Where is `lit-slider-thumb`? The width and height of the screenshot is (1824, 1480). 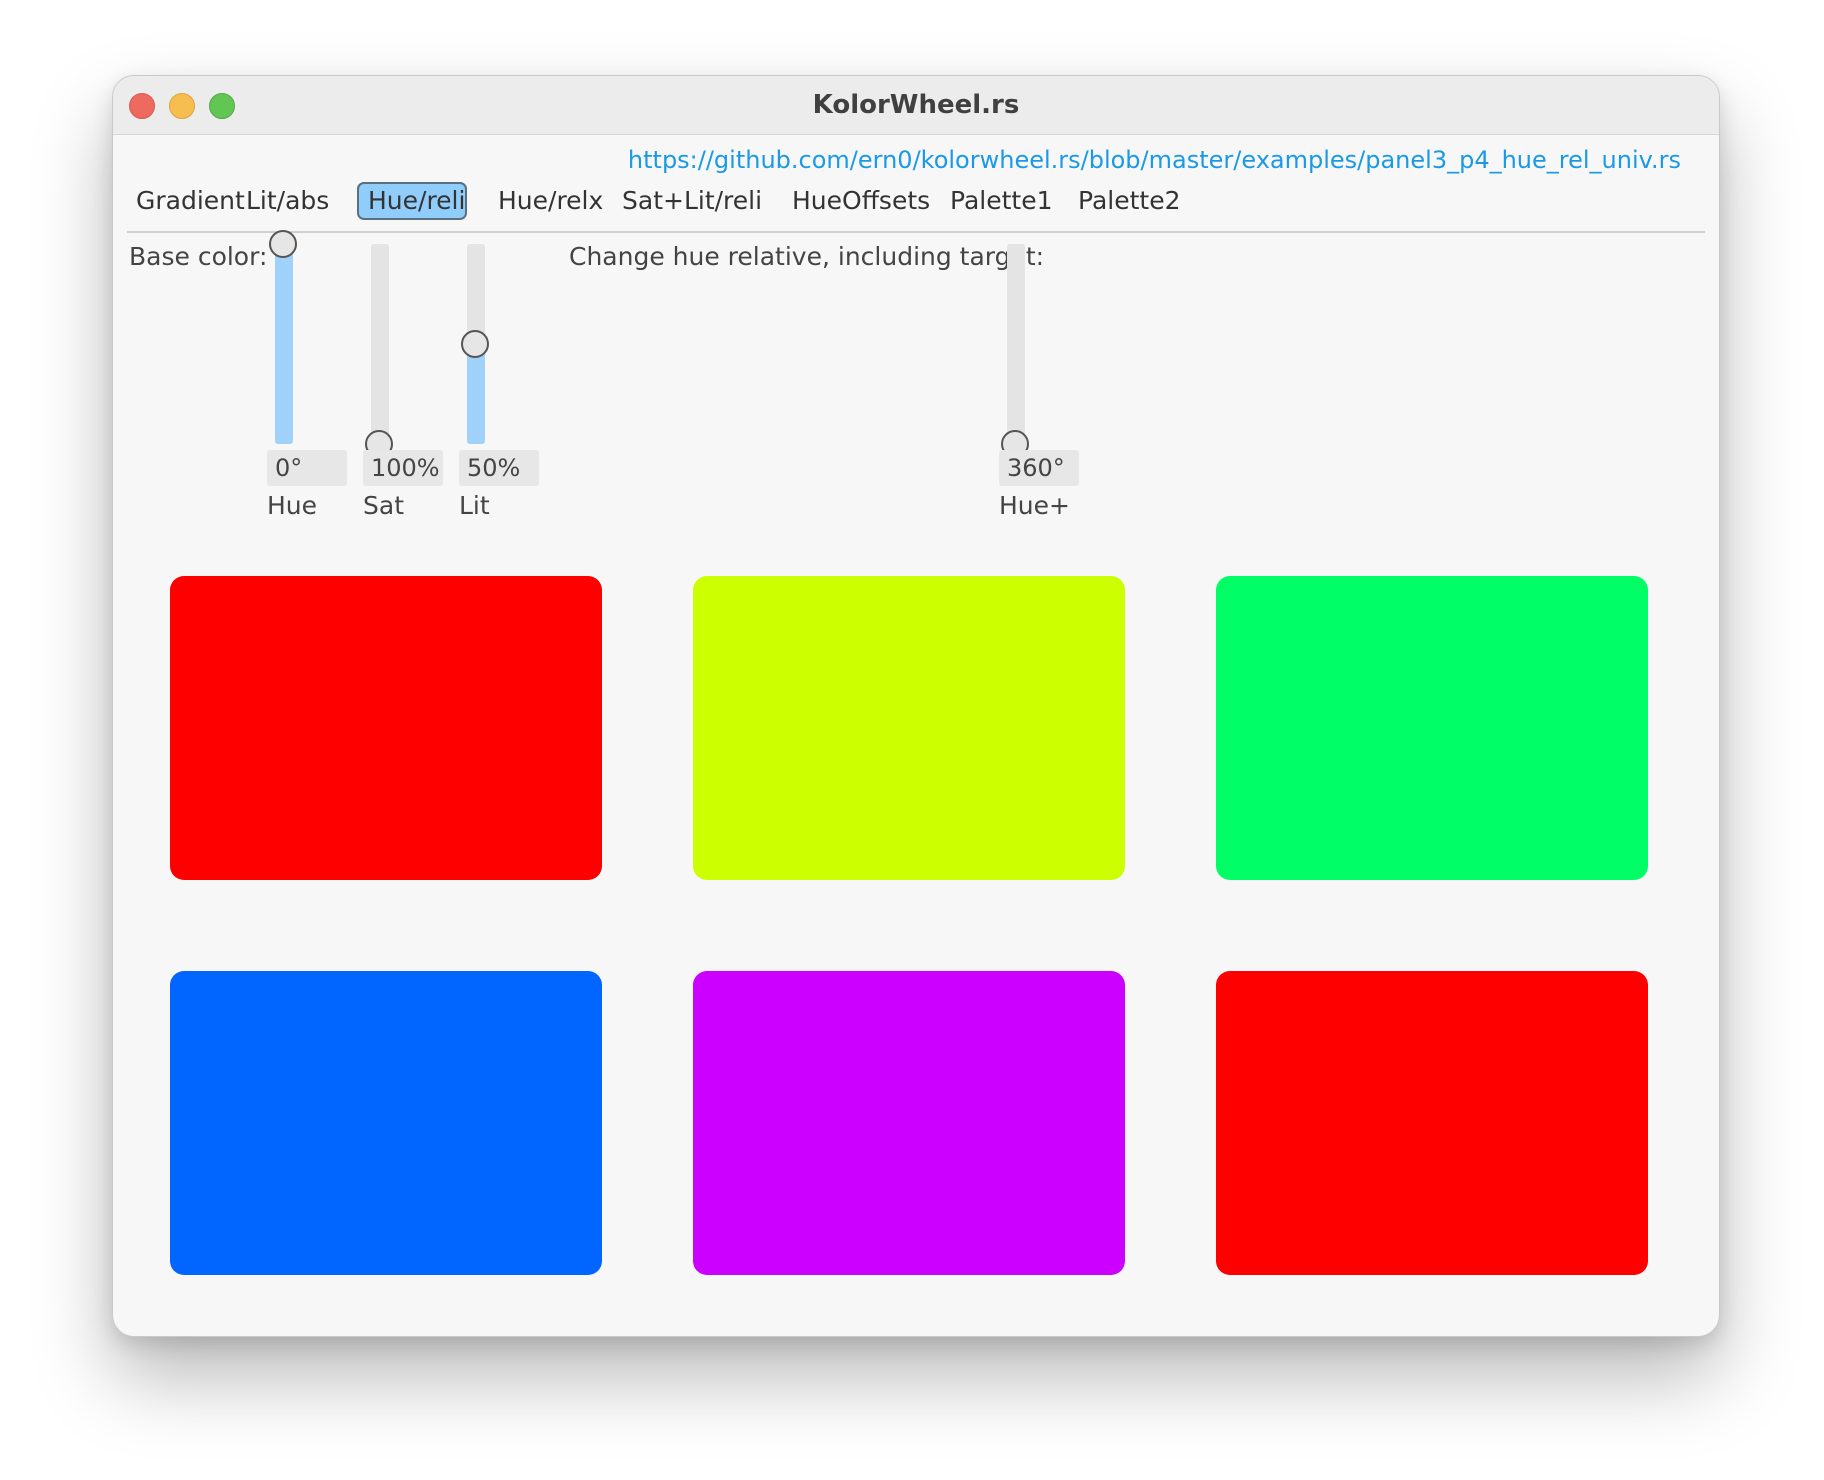
lit-slider-thumb is located at coordinates (475, 344).